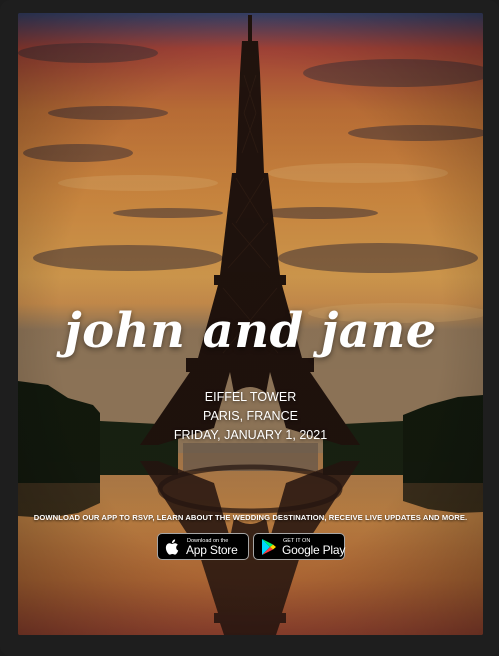 The image size is (499, 656). Describe the element at coordinates (250, 331) in the screenshot. I see `couple-names: john and jane` at that location.